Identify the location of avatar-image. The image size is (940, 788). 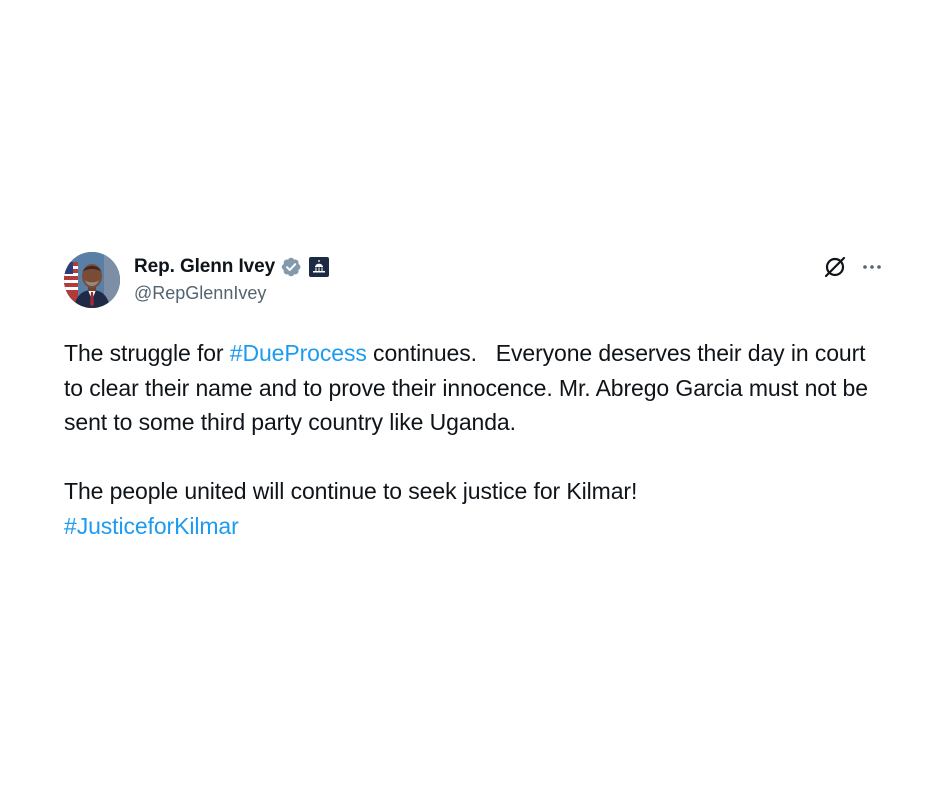
(92, 280).